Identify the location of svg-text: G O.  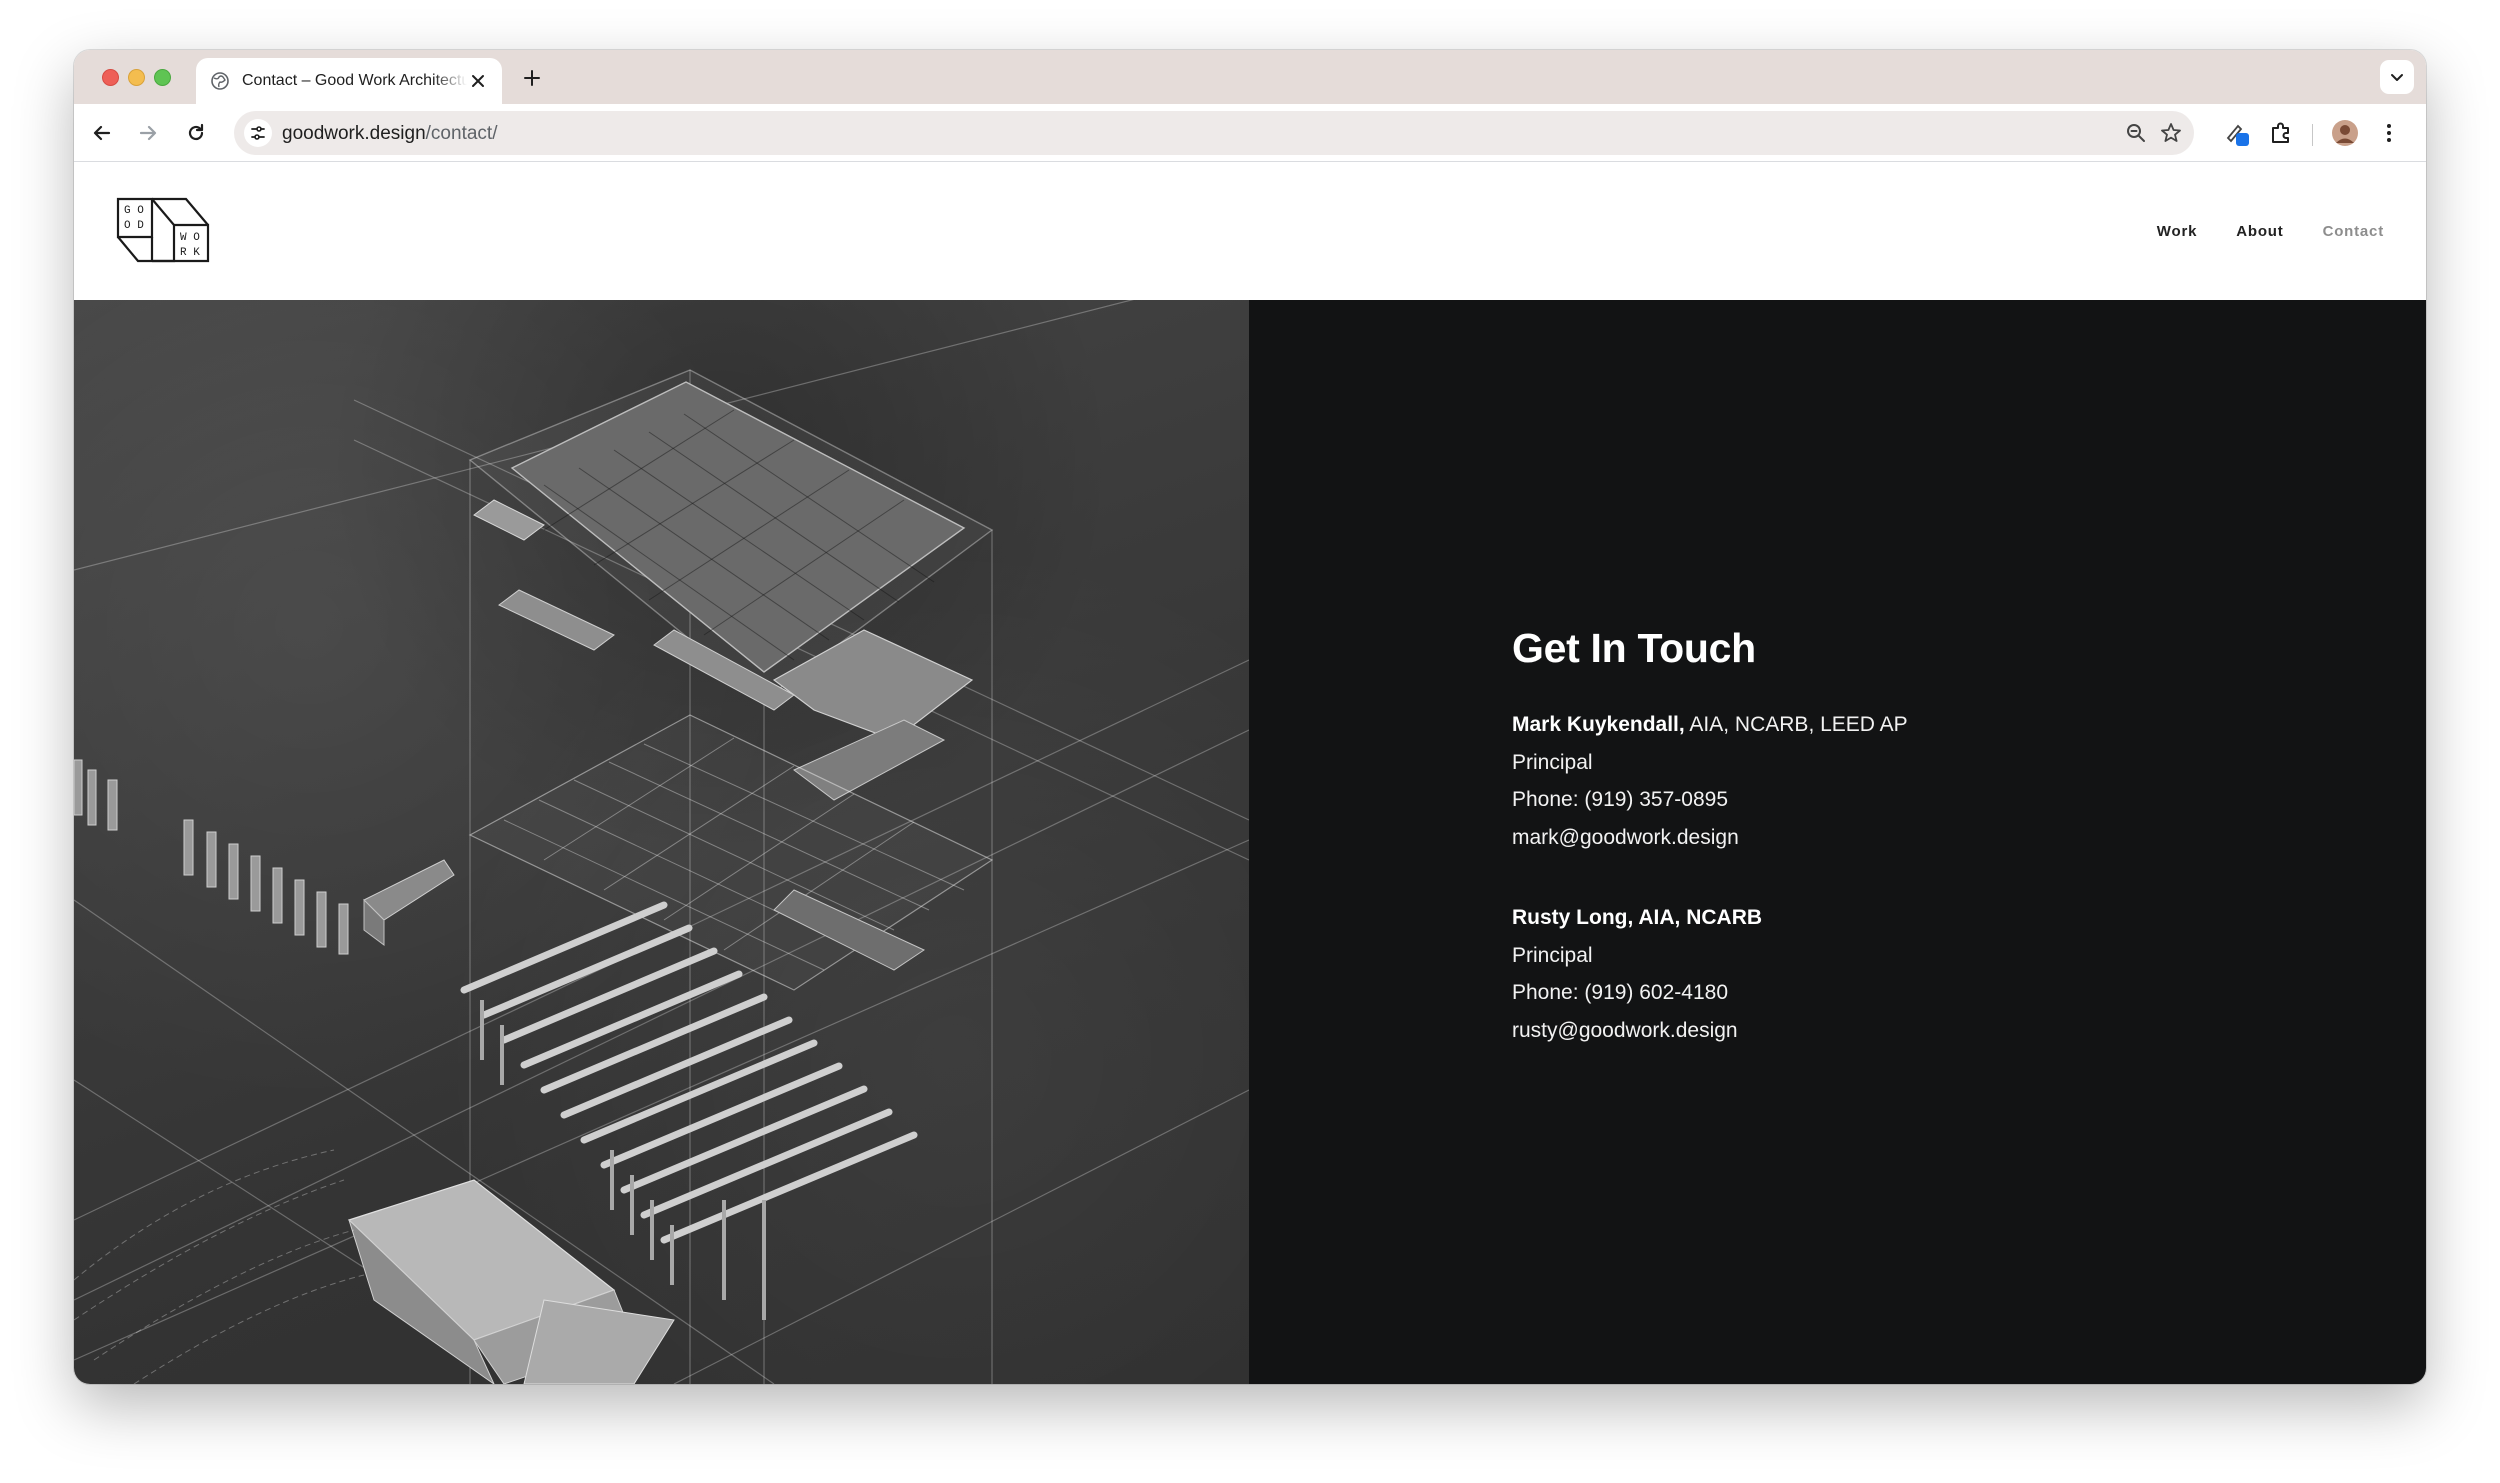
(134, 211).